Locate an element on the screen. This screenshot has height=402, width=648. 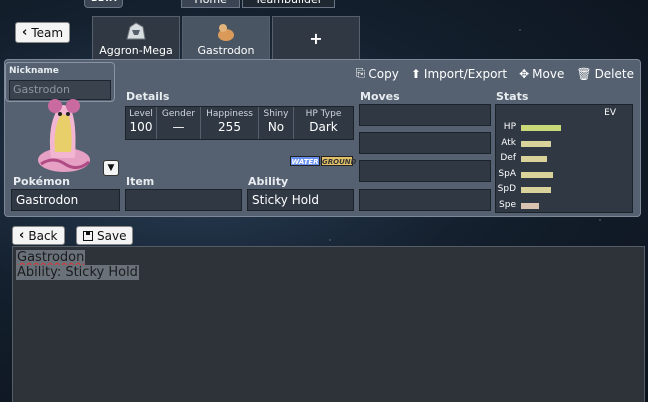
save-button: Save is located at coordinates (105, 235).